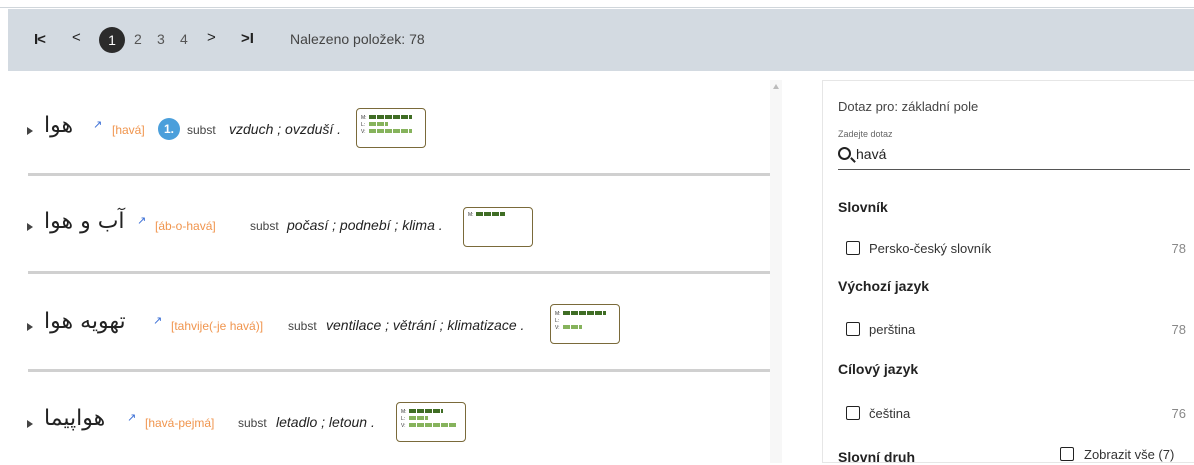 This screenshot has height=465, width=1194. I want to click on prev-page-button: <, so click(76, 37).